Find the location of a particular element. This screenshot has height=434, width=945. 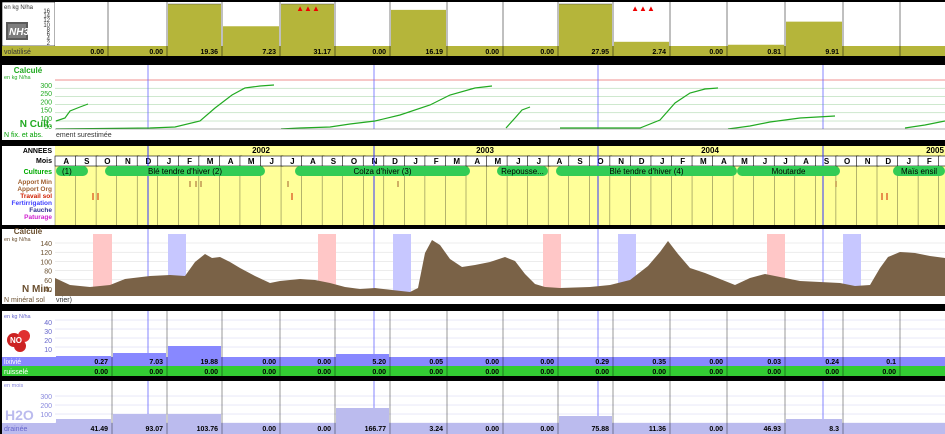

calendar-month-label: D is located at coordinates (642, 161).